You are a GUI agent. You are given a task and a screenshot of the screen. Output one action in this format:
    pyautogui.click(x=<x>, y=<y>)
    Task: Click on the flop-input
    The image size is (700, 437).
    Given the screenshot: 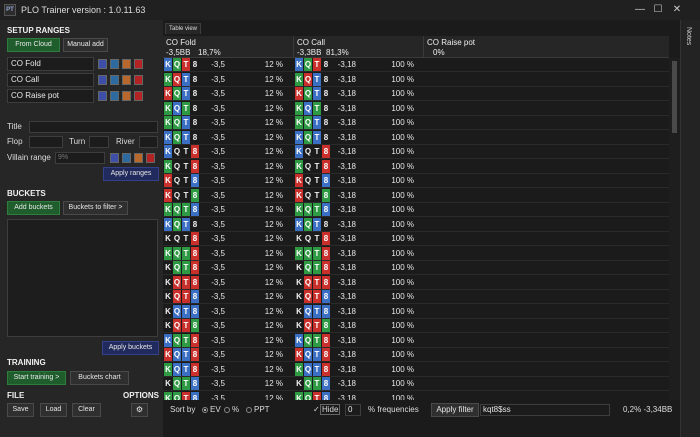 What is the action you would take?
    pyautogui.click(x=46, y=142)
    